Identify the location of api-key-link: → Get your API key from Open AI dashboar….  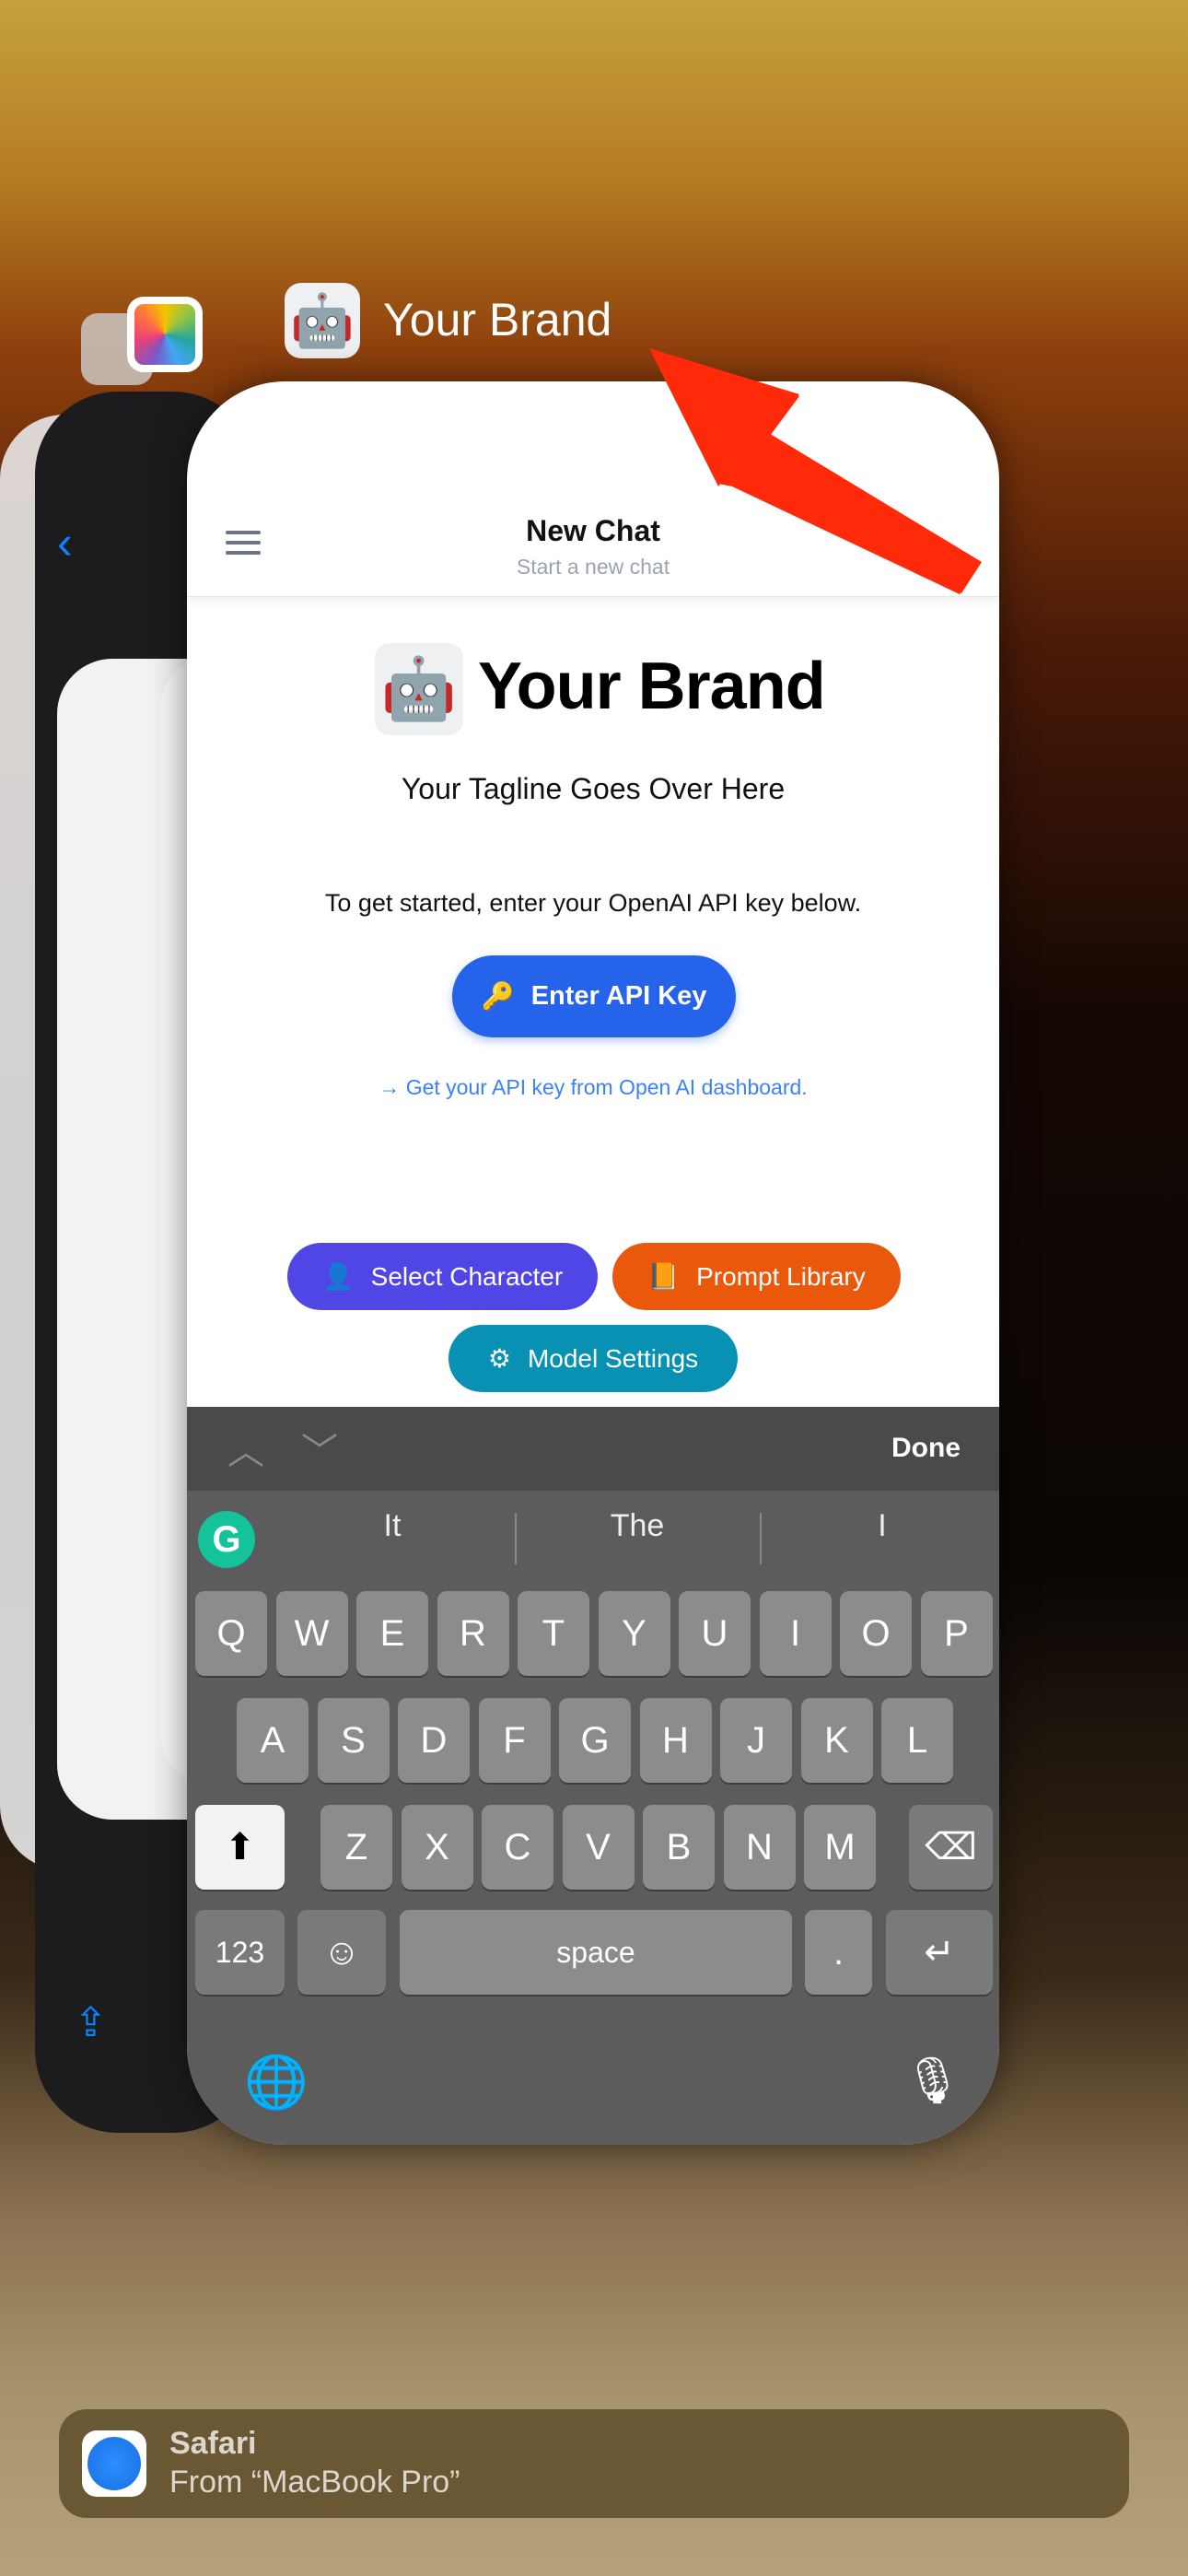
(593, 1087).